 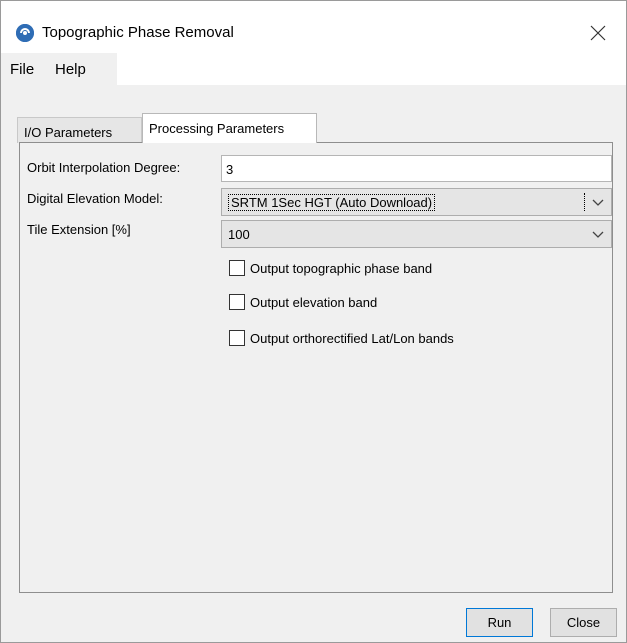 I want to click on close-button-label: Close, so click(x=583, y=622).